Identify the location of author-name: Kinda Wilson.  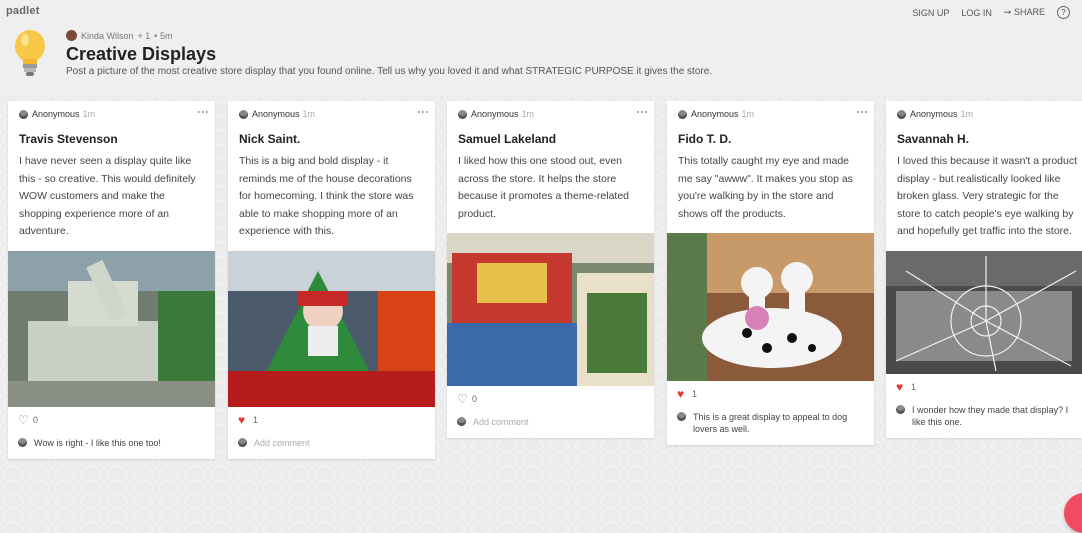
(107, 36).